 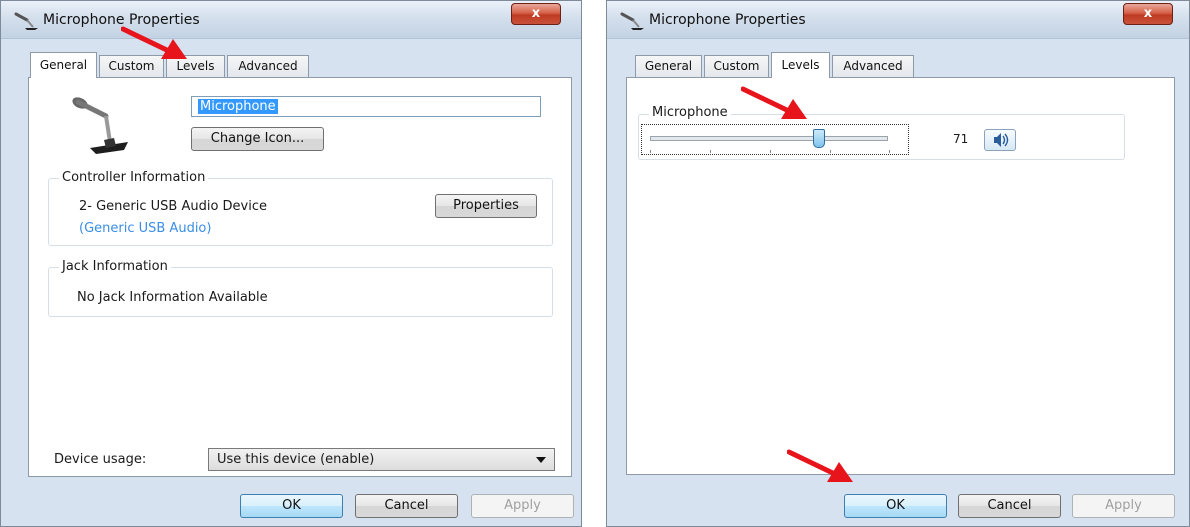 I want to click on jack-group-label: Jack Information, so click(x=115, y=266).